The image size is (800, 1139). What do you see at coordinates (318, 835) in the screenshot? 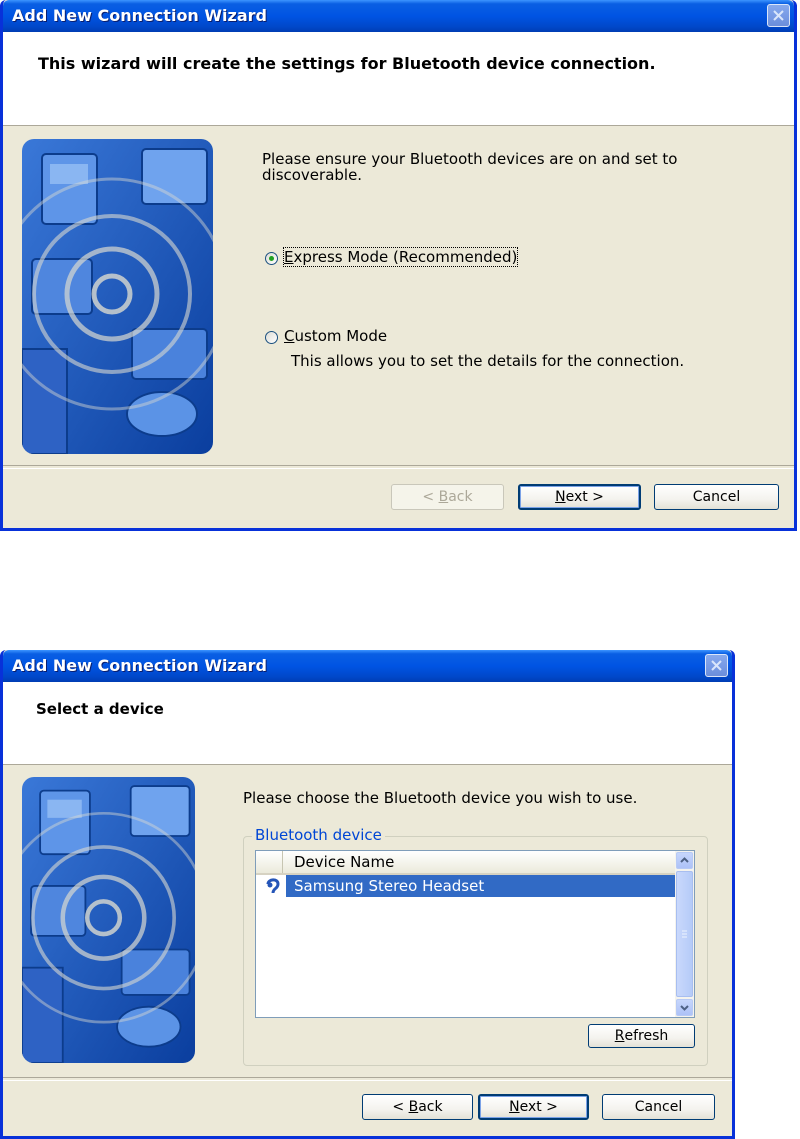
I see `groupbox-label: Bluetooth device` at bounding box center [318, 835].